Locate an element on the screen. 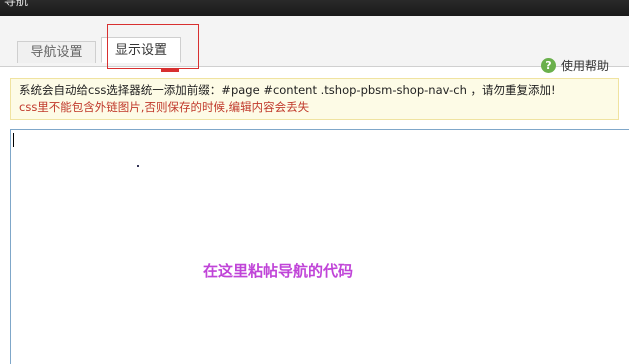  tab-nav-settings: 导航设置 is located at coordinates (56, 52).